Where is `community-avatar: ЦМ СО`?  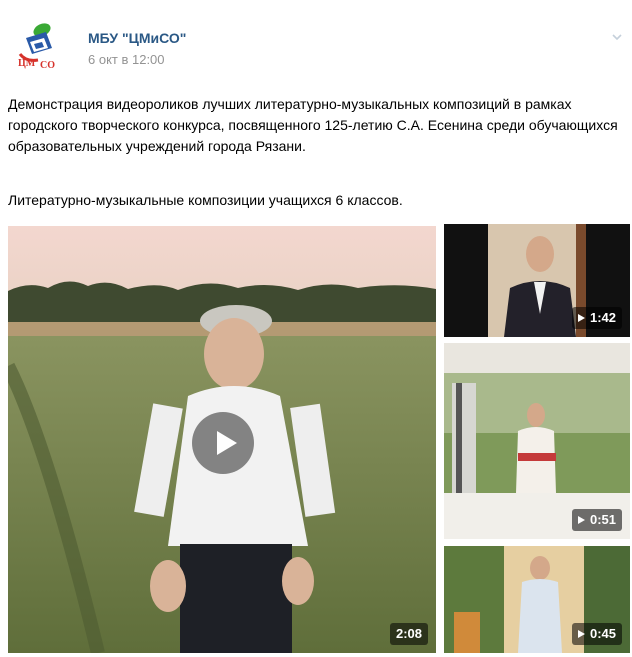
community-avatar: ЦМ СО is located at coordinates (38, 44).